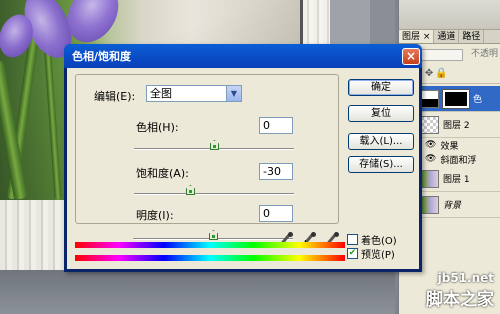  I want to click on preview-checkbox: ✔, so click(352, 253).